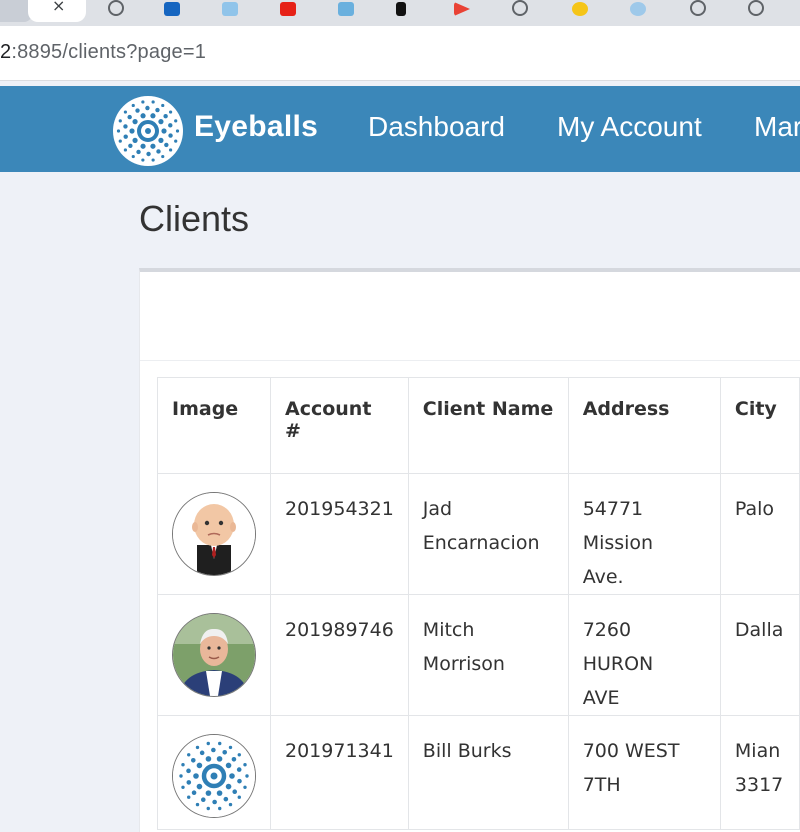  What do you see at coordinates (629, 127) in the screenshot?
I see `nav-my-account-link: My Account` at bounding box center [629, 127].